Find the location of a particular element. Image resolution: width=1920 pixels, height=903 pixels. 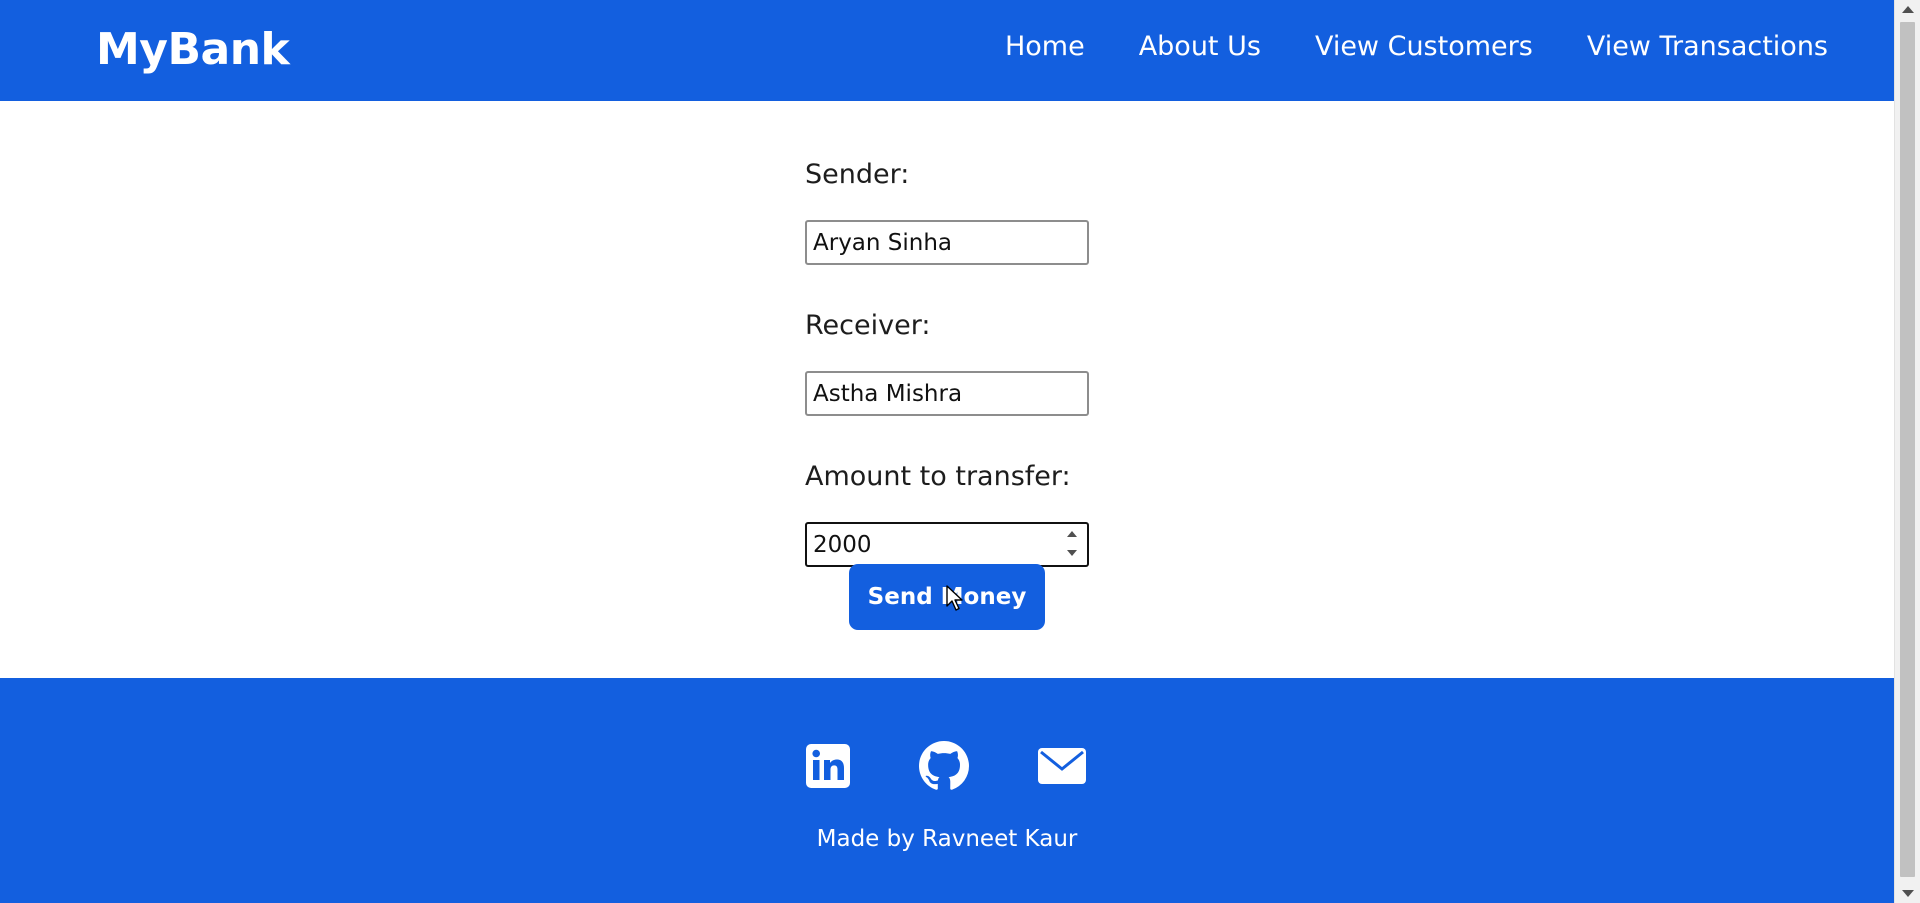

brand-logo: MyBank is located at coordinates (193, 50).